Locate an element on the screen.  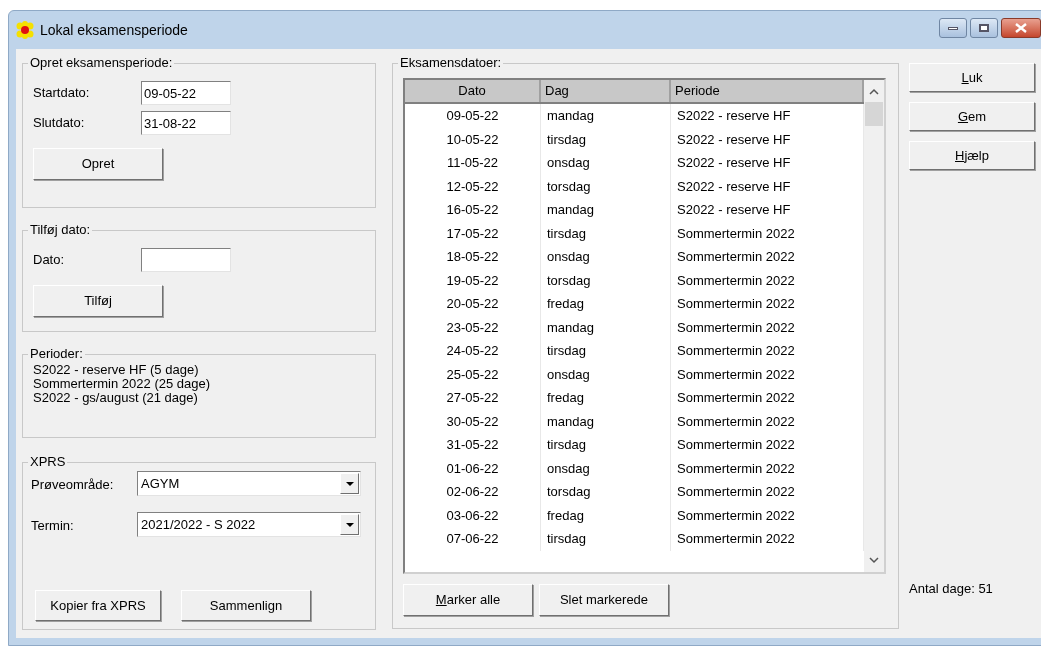
table-cell: 23-05-22 is located at coordinates (473, 327).